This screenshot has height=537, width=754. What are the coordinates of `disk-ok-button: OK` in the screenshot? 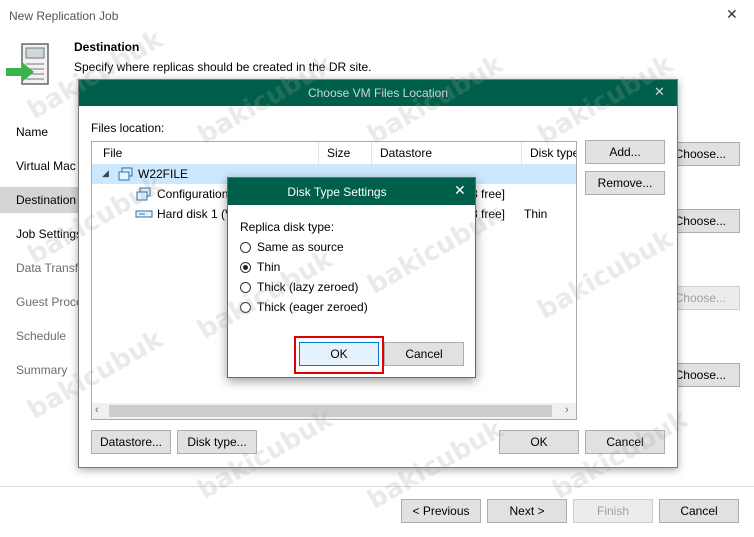 It's located at (339, 354).